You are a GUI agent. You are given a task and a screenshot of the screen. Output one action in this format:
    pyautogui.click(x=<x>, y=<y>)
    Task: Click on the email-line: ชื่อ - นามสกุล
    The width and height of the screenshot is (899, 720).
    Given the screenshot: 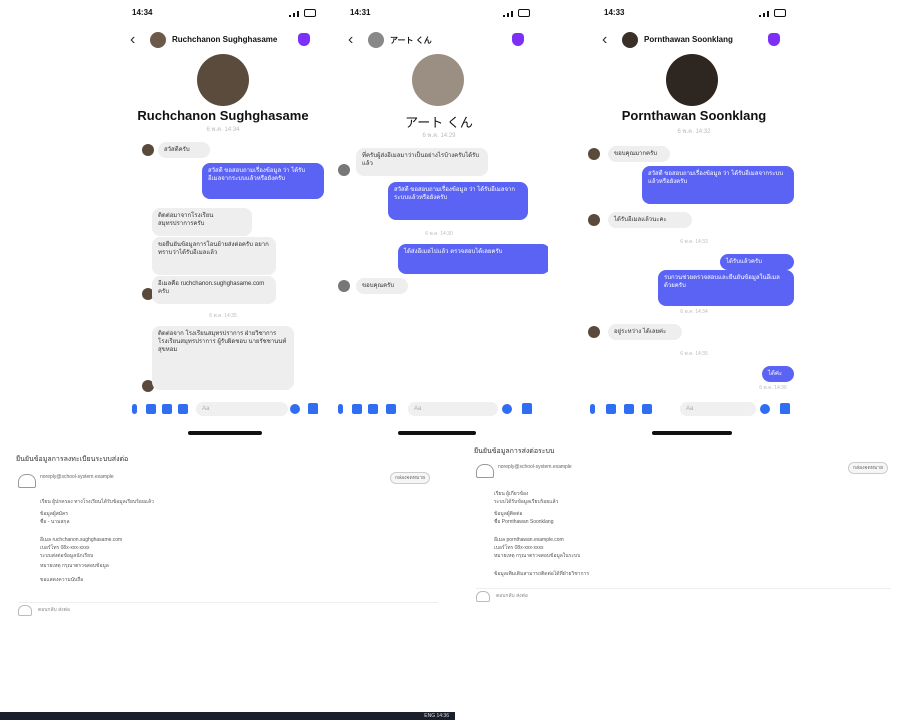 What is the action you would take?
    pyautogui.click(x=55, y=522)
    